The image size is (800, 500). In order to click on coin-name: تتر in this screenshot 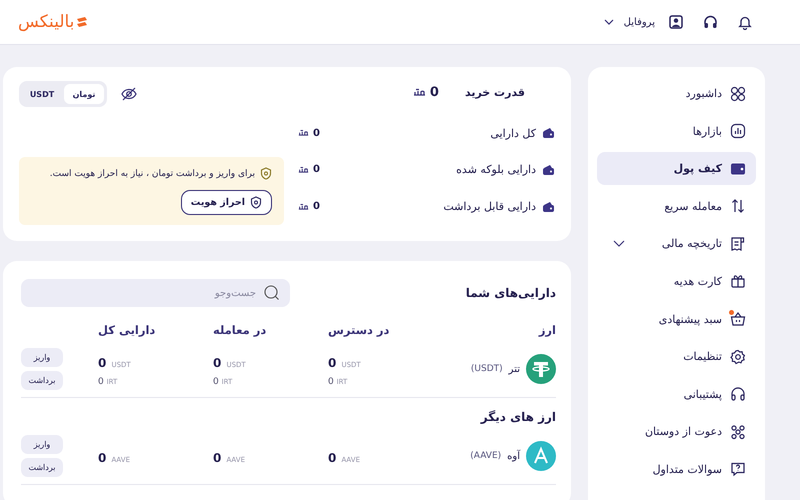, I will do `click(514, 369)`.